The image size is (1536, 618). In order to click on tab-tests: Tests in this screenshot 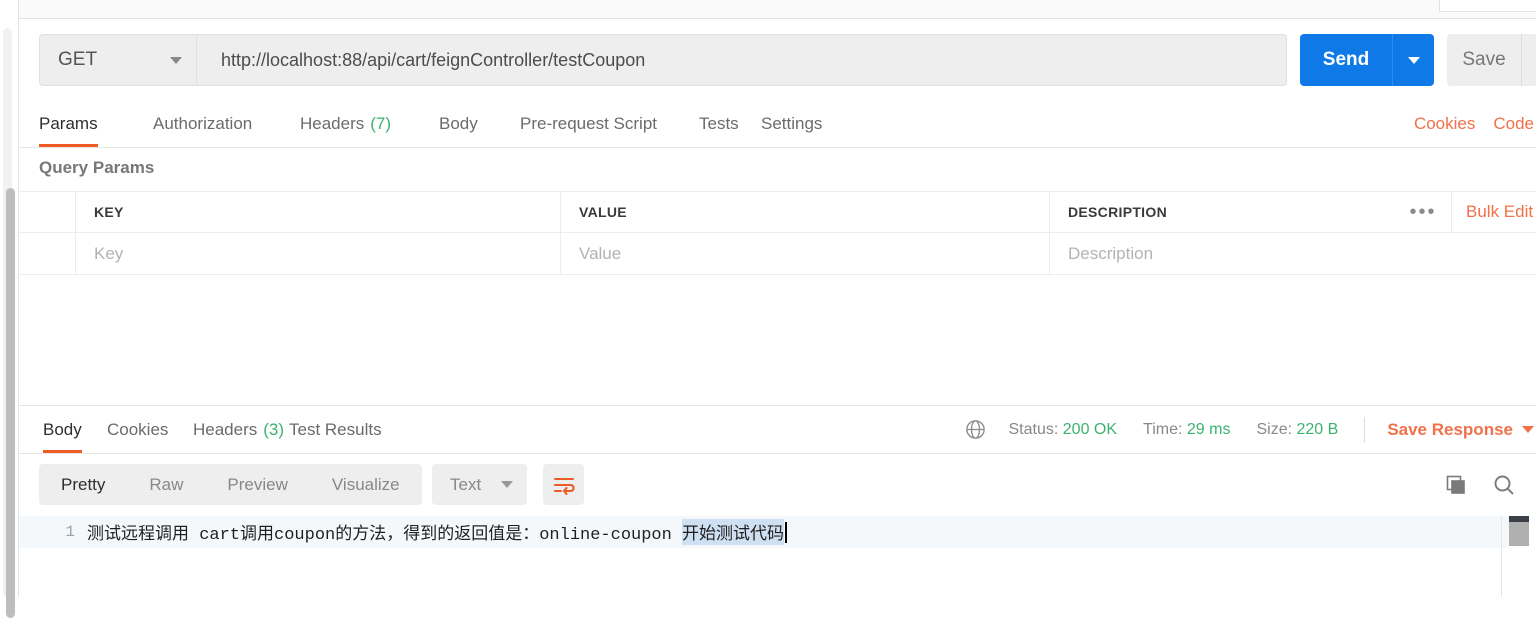, I will do `click(719, 124)`.